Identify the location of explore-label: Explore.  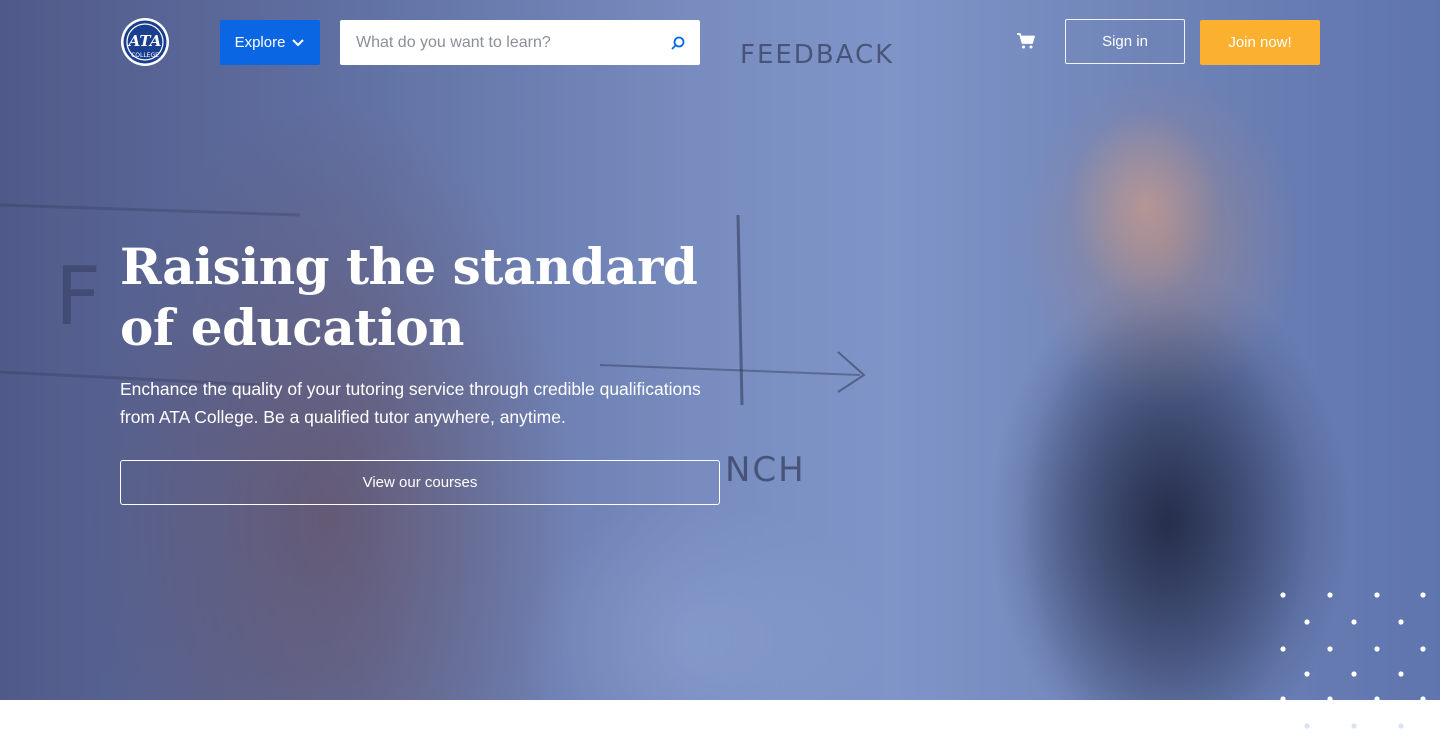
(260, 42).